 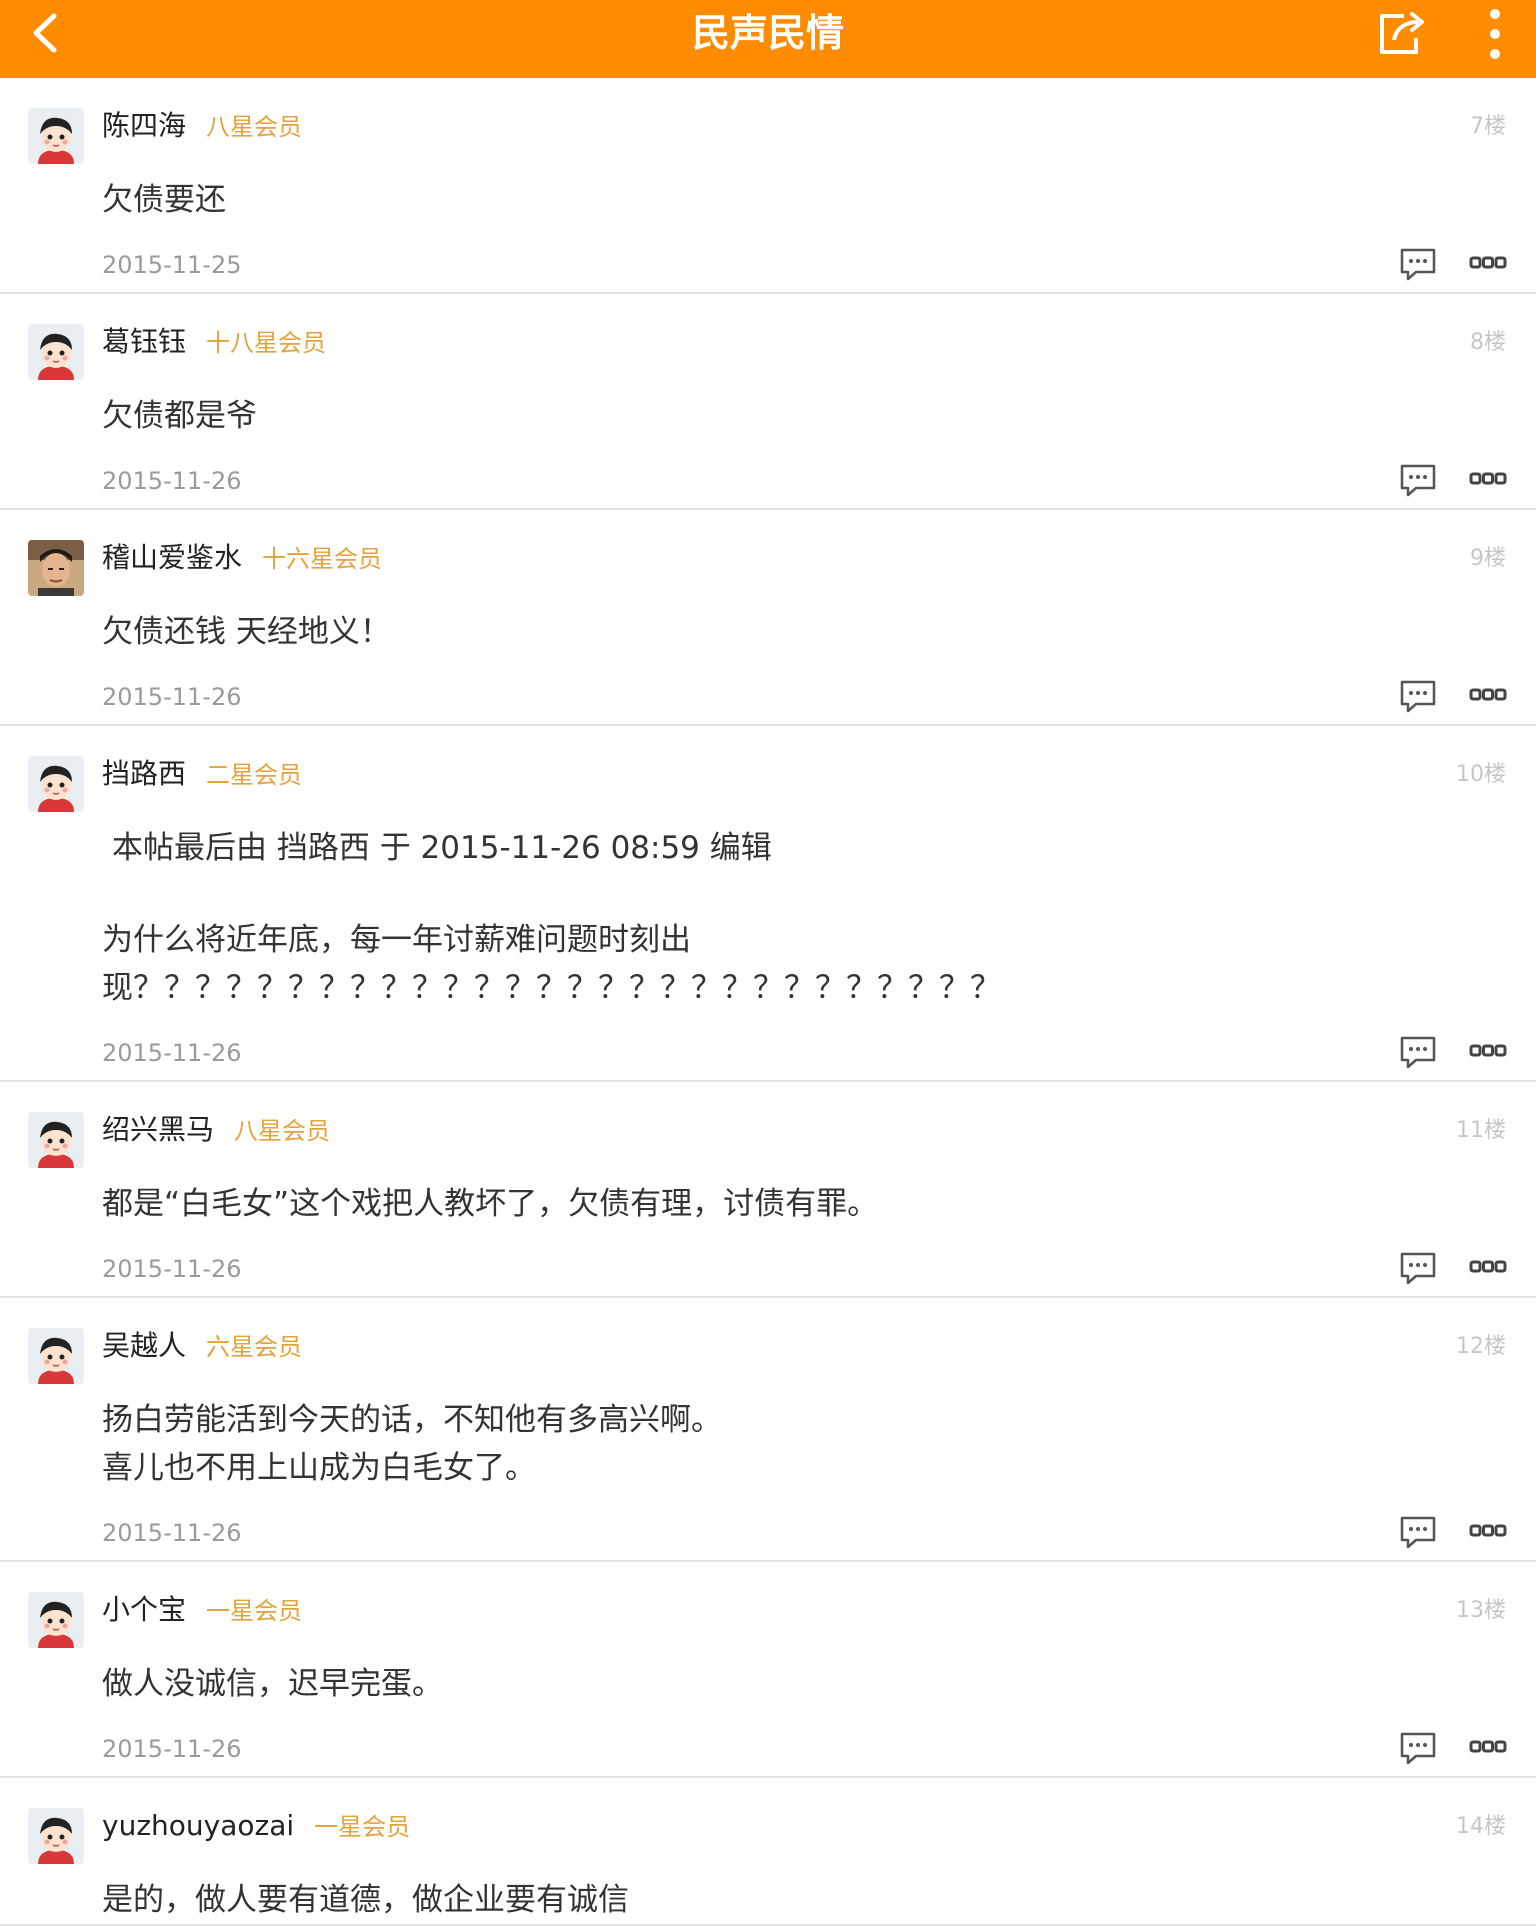 I want to click on content-line: 都是“白毛女”这个戏把人教坏了，欠债有理，讨债有罪。, so click(x=490, y=1204).